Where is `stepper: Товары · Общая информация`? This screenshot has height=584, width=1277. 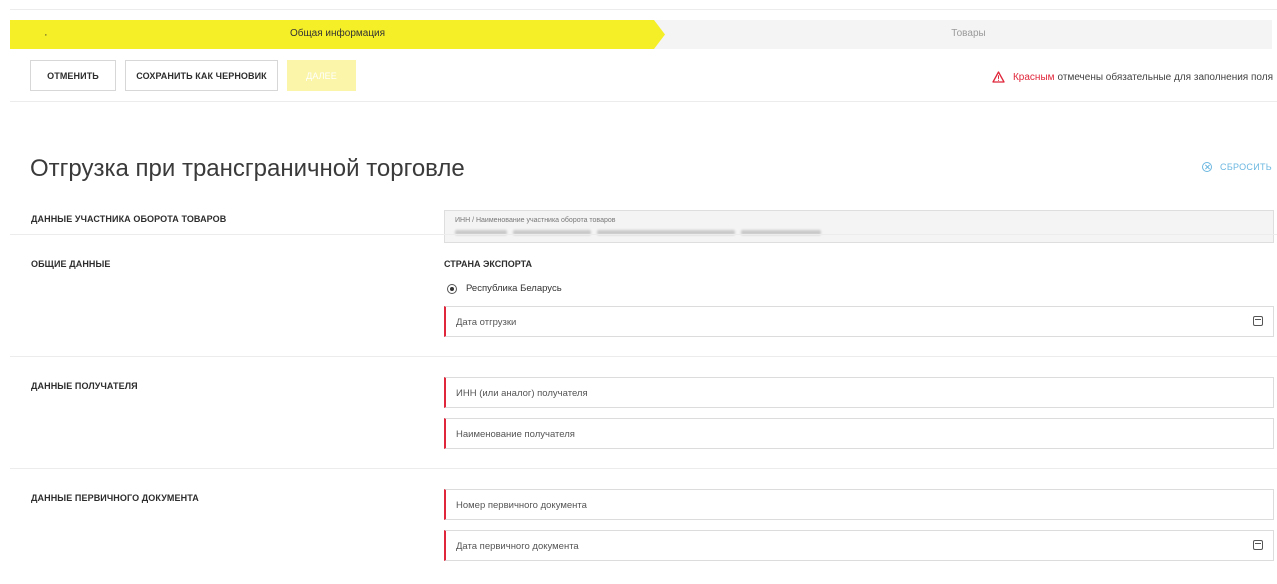
stepper: Товары · Общая информация is located at coordinates (641, 34).